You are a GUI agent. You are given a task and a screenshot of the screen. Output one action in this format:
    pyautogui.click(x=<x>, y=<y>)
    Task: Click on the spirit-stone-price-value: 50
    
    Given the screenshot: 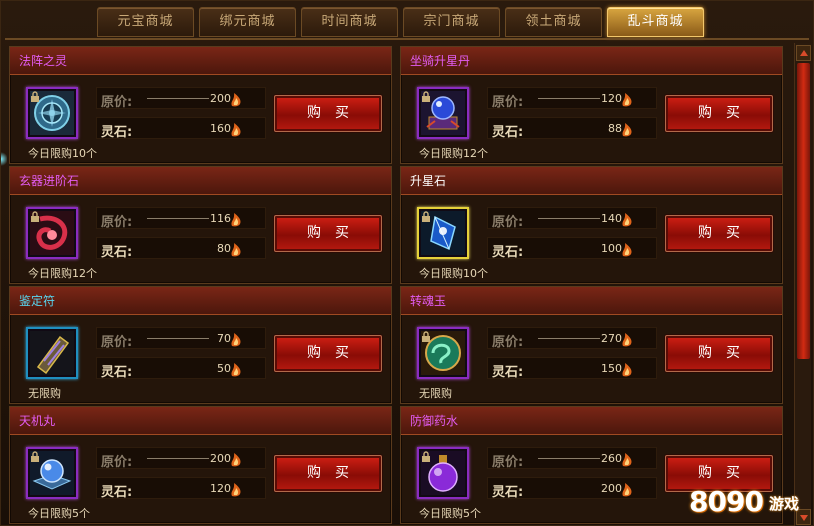 What is the action you would take?
    pyautogui.click(x=224, y=368)
    